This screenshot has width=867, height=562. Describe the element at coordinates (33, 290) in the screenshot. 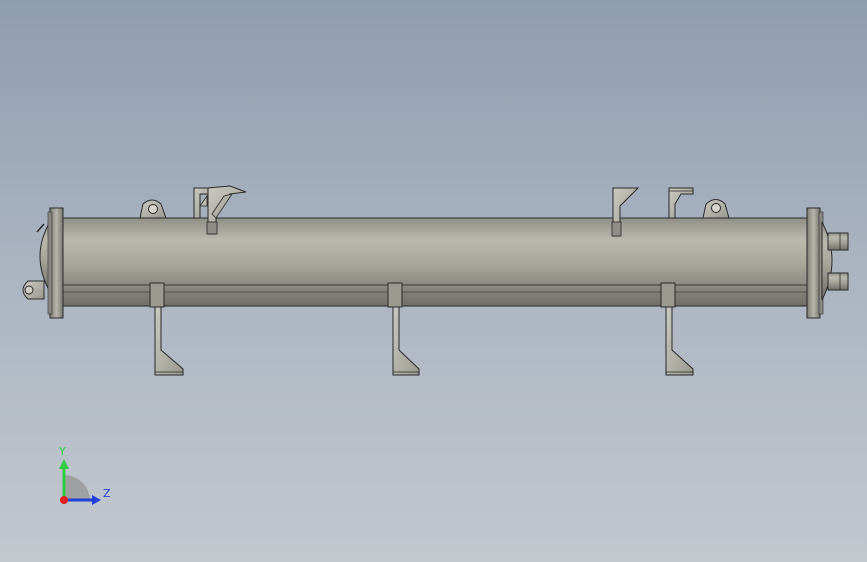

I see `left-side-lug` at that location.